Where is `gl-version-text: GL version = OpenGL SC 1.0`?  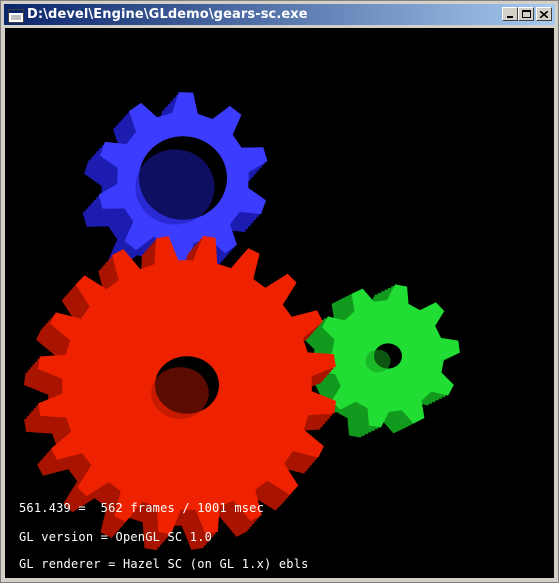 gl-version-text: GL version = OpenGL SC 1.0 is located at coordinates (116, 537).